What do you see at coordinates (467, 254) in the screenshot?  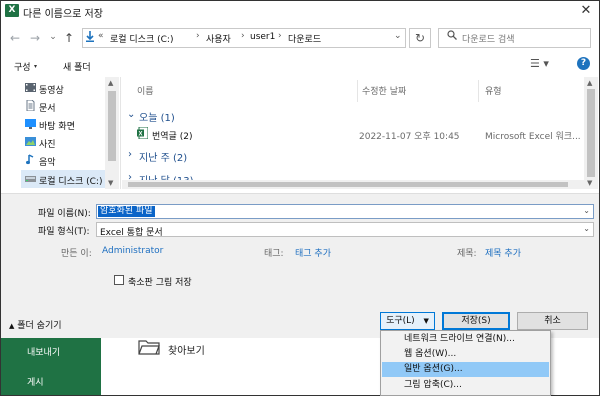 I see `title-label: 제목:` at bounding box center [467, 254].